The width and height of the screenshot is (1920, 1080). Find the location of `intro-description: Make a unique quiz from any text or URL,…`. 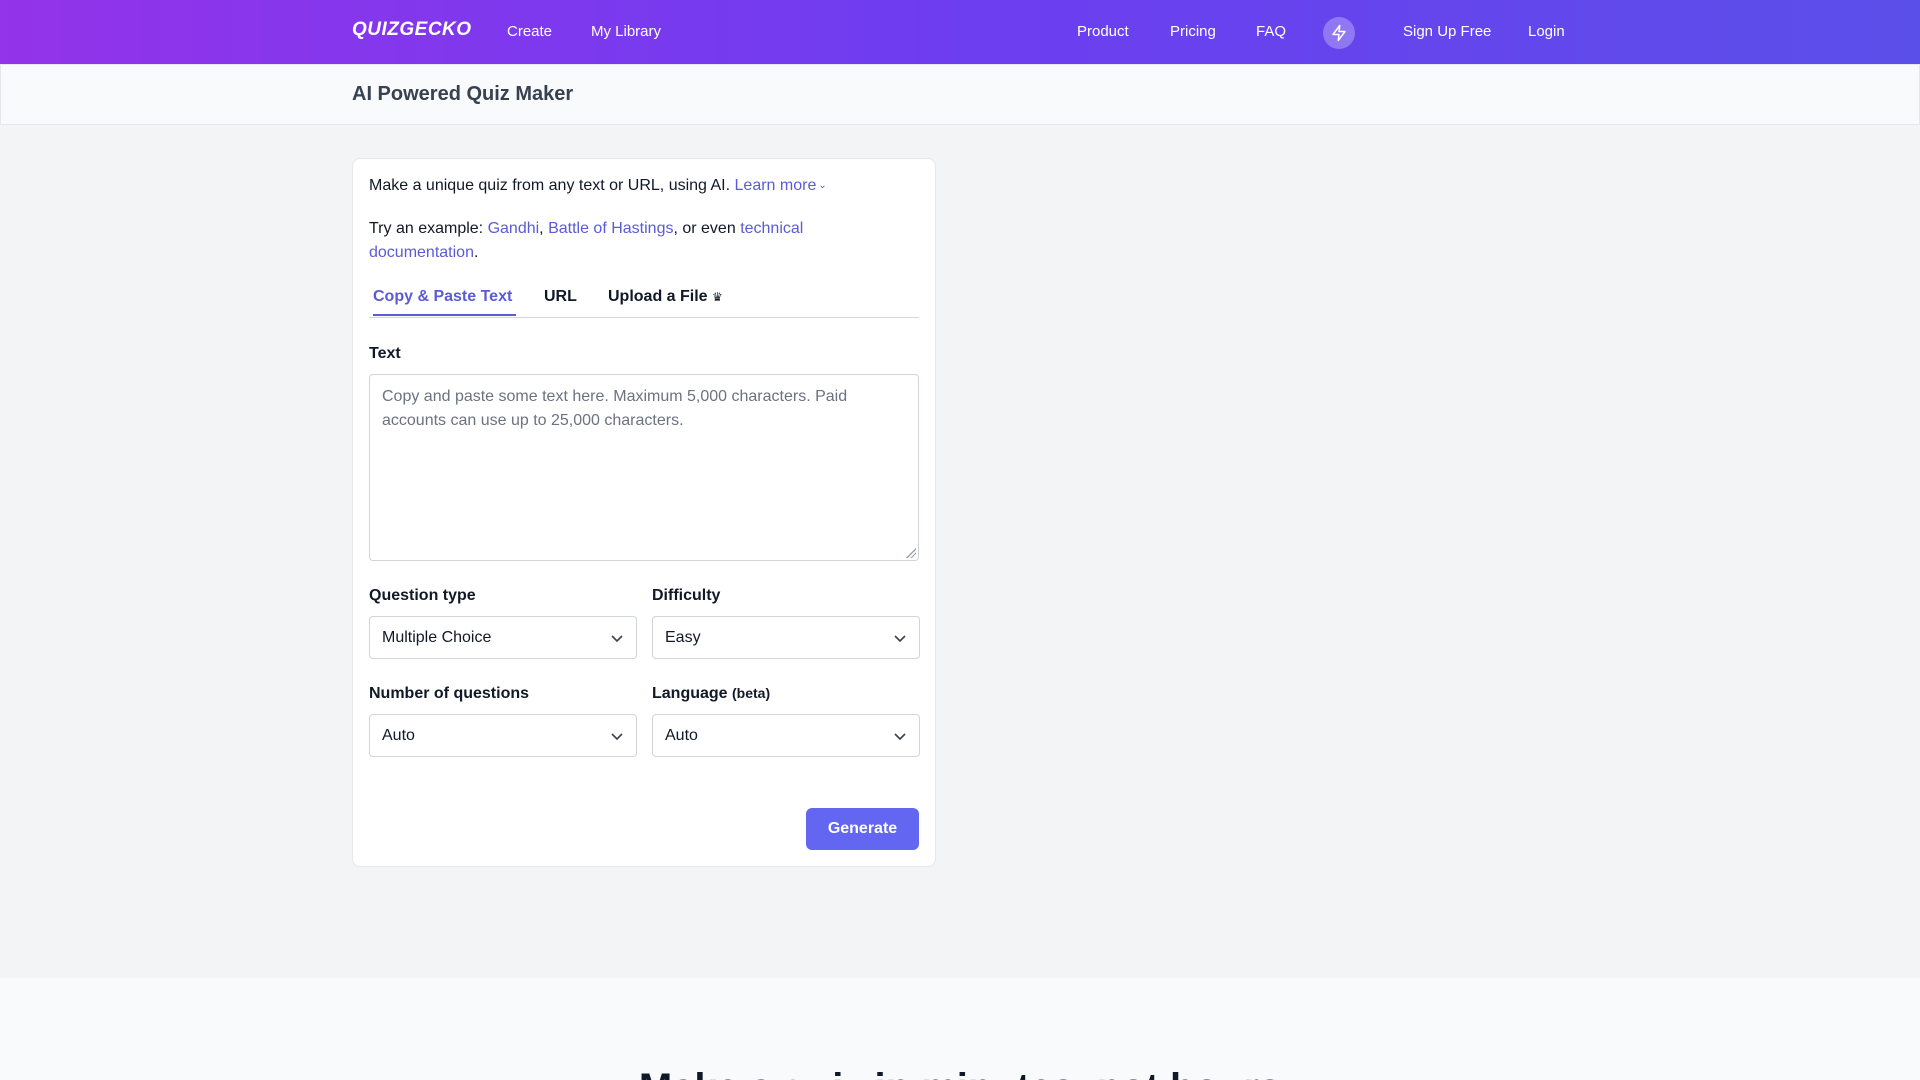

intro-description: Make a unique quiz from any text or URL,… is located at coordinates (550, 185).